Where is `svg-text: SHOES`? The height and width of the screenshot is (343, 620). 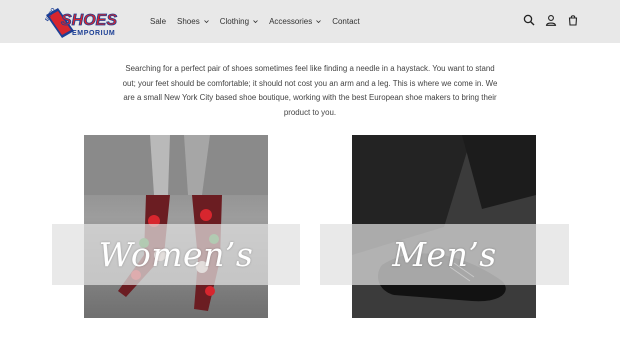 svg-text: SHOES is located at coordinates (89, 20).